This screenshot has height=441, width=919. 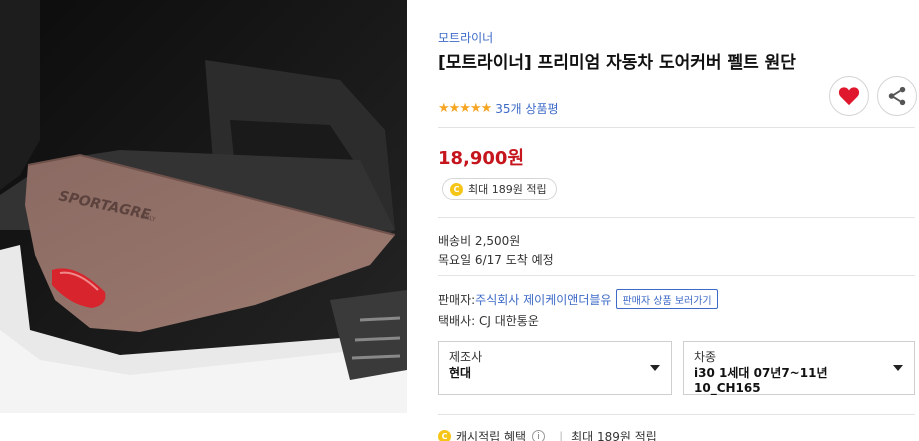 What do you see at coordinates (479, 241) in the screenshot?
I see `shipping-fee: 배송비 2,500원` at bounding box center [479, 241].